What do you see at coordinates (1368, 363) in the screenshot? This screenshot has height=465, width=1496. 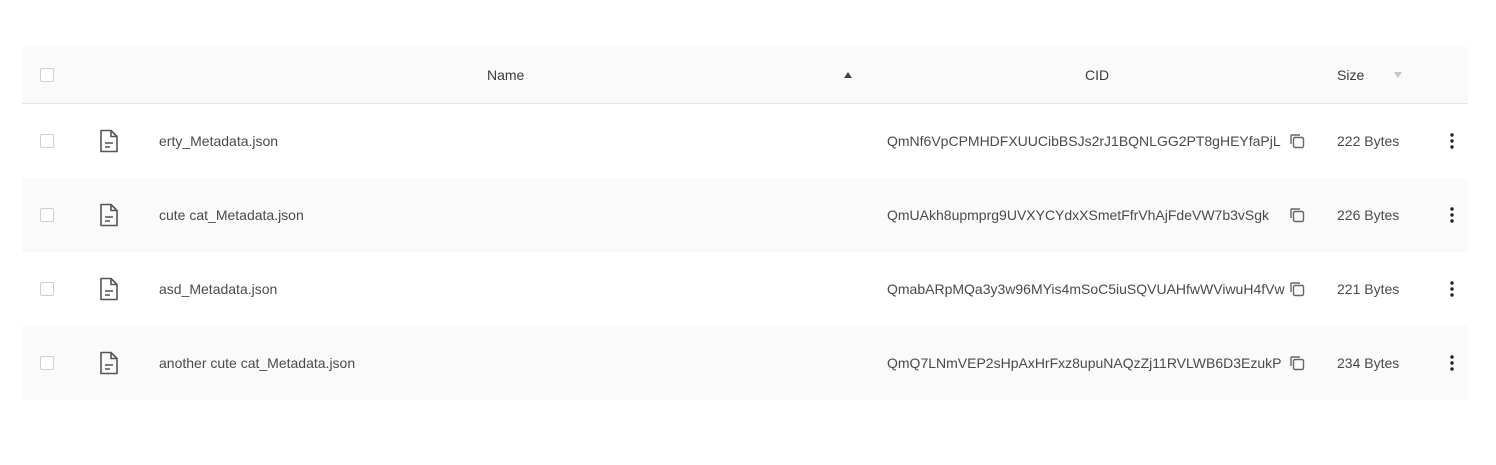 I see `file-size: 234 Bytes` at bounding box center [1368, 363].